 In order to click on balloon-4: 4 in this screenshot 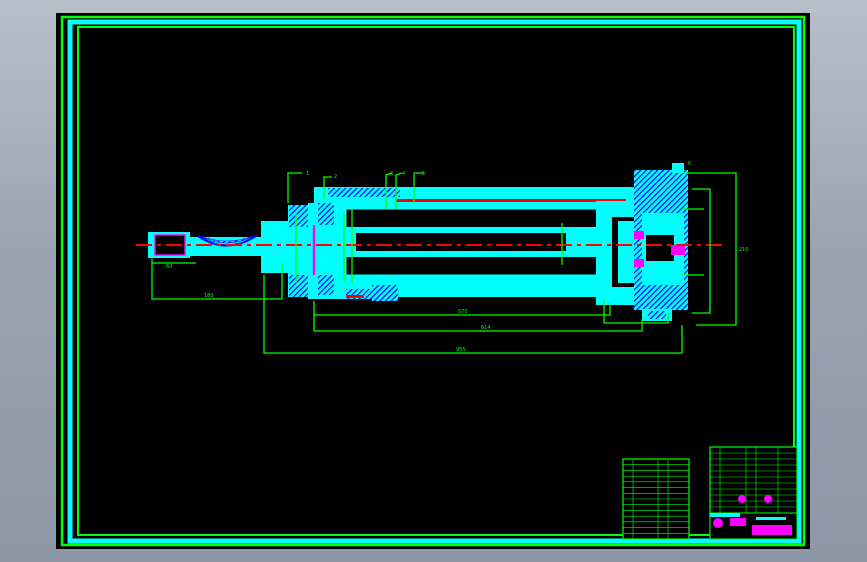, I will do `click(403, 174)`.